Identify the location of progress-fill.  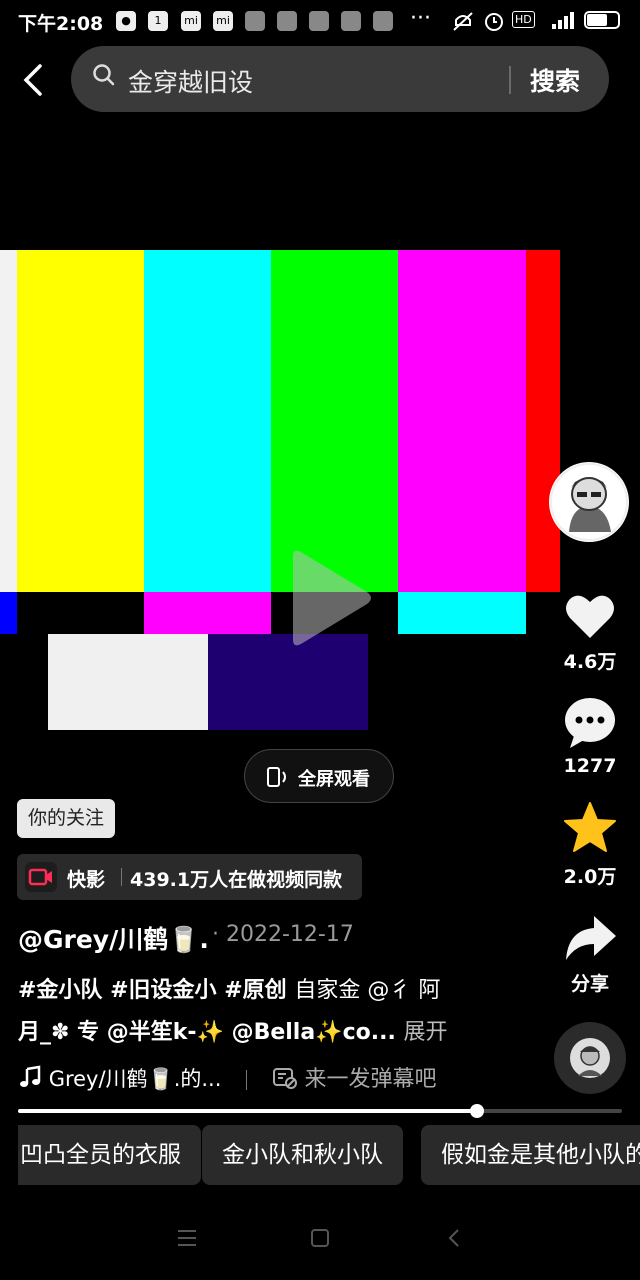
(248, 1111).